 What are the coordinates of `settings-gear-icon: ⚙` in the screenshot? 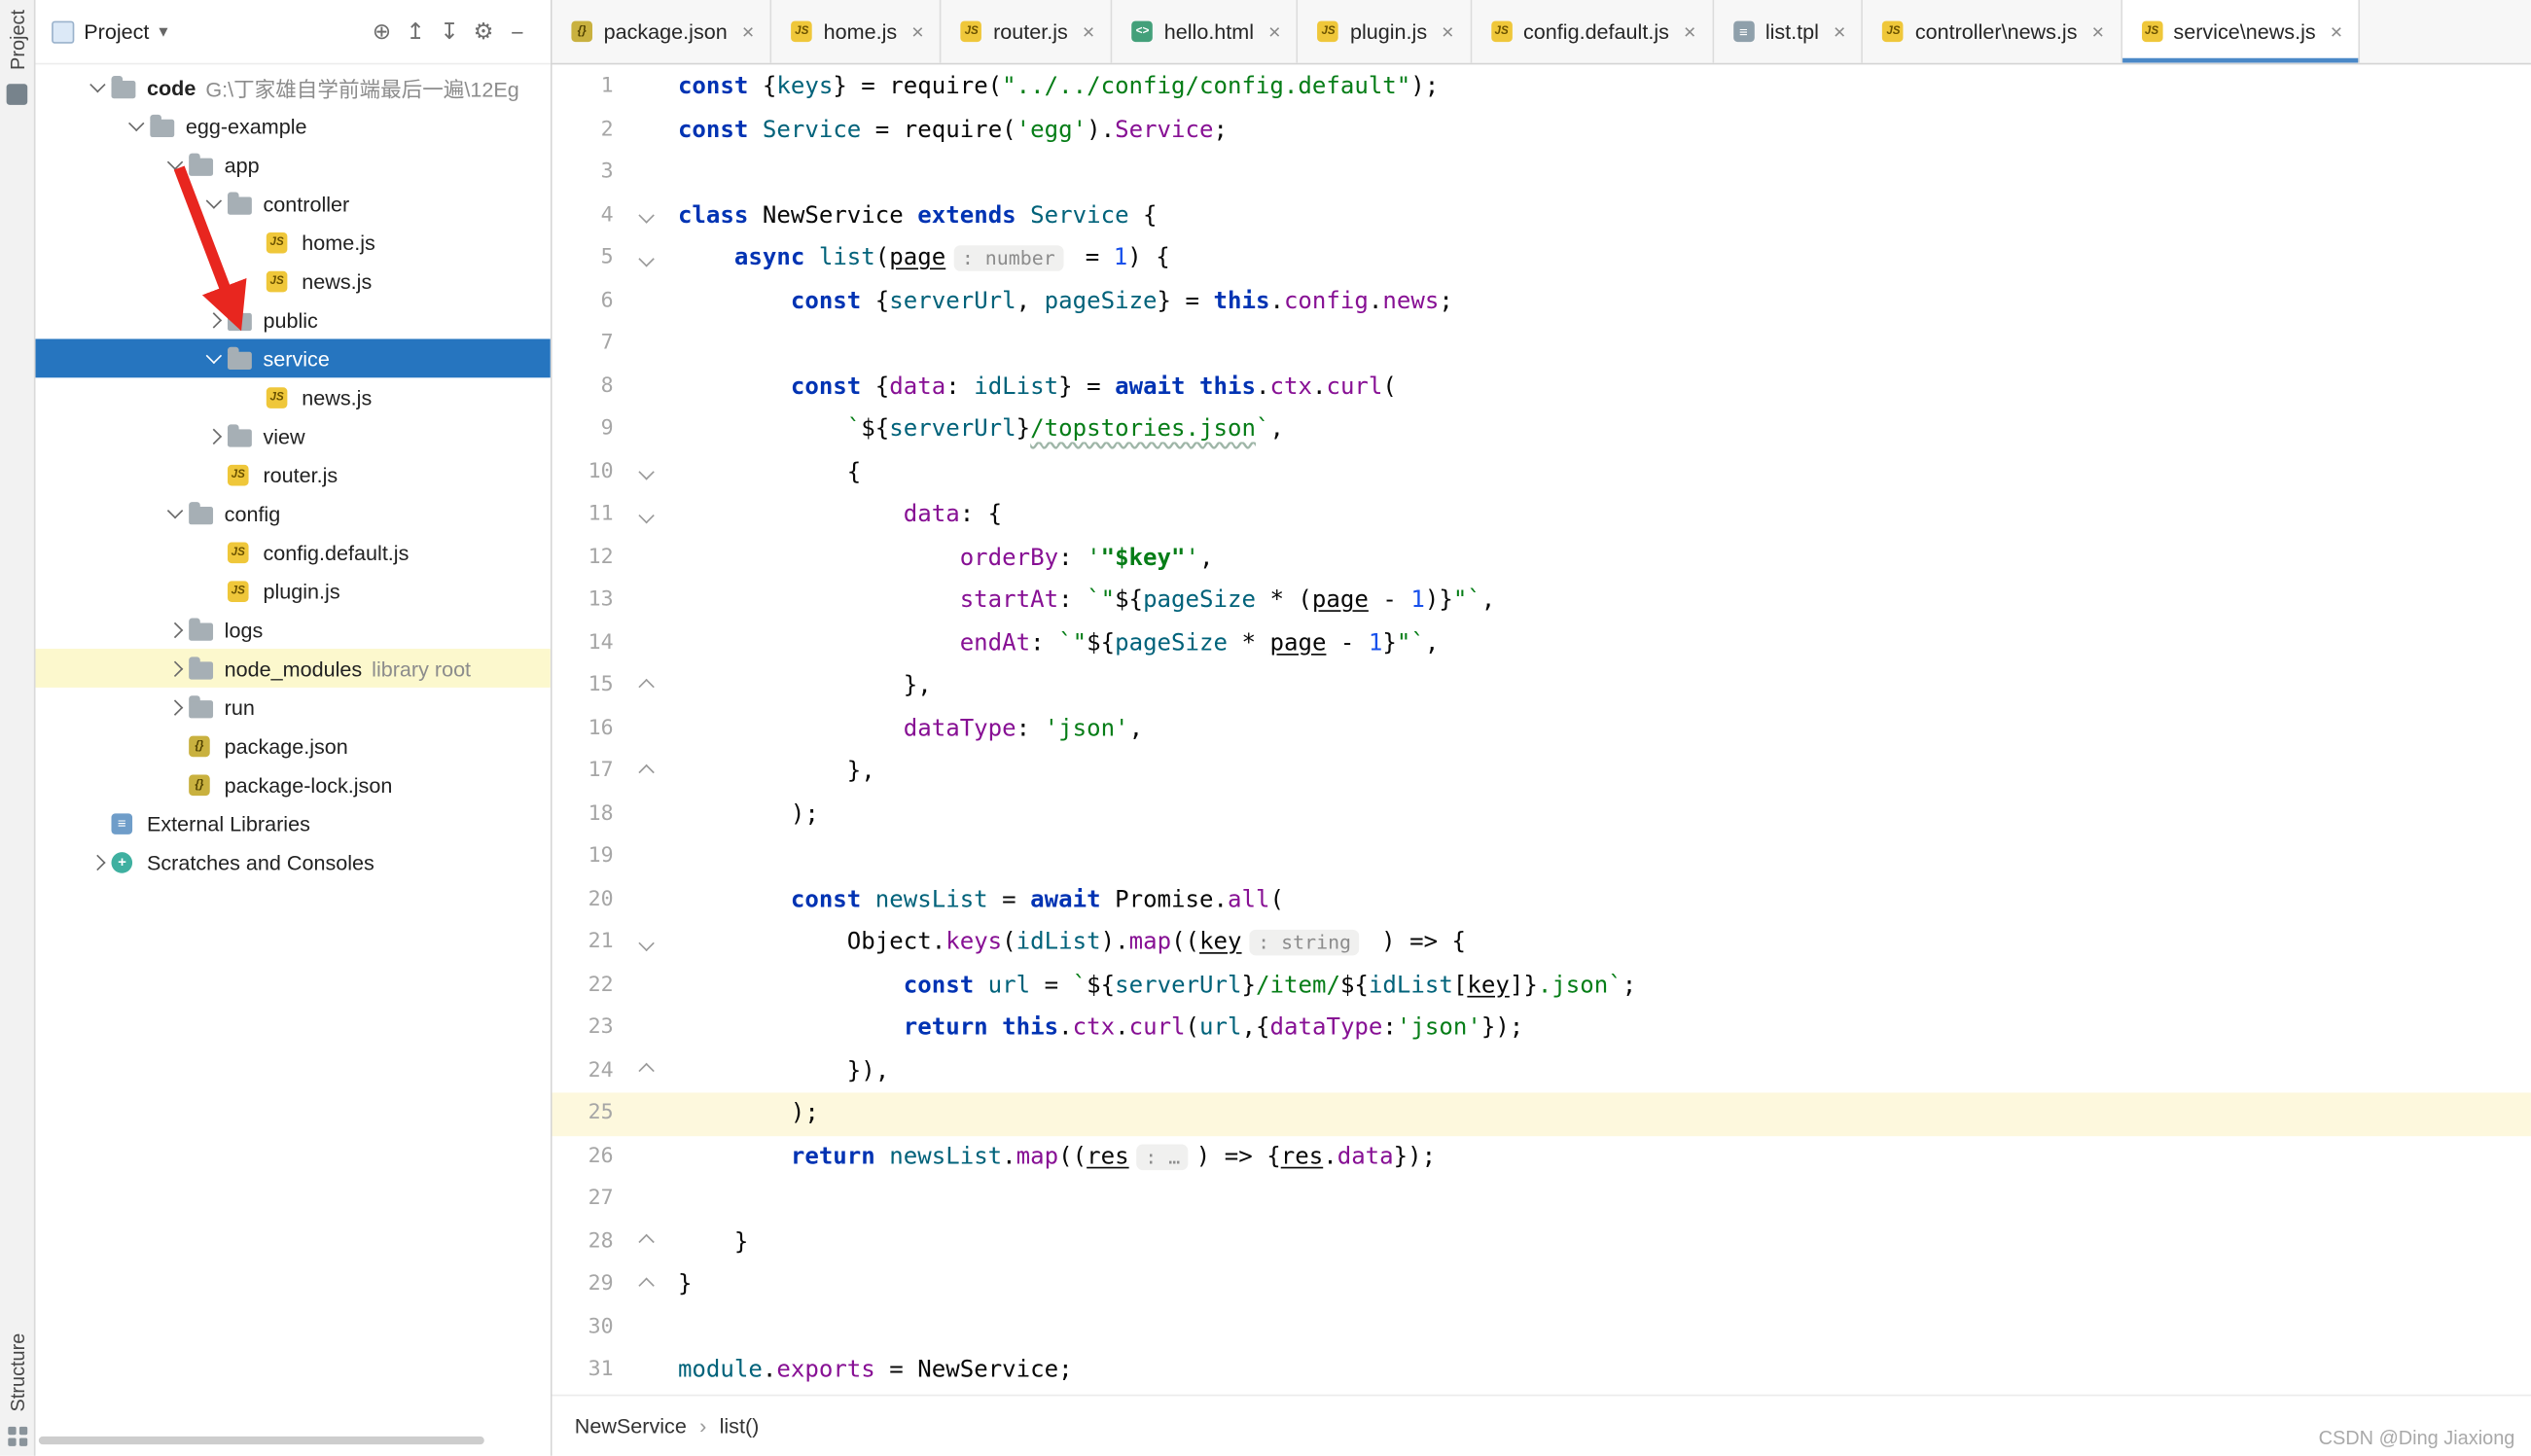 It's located at (484, 31).